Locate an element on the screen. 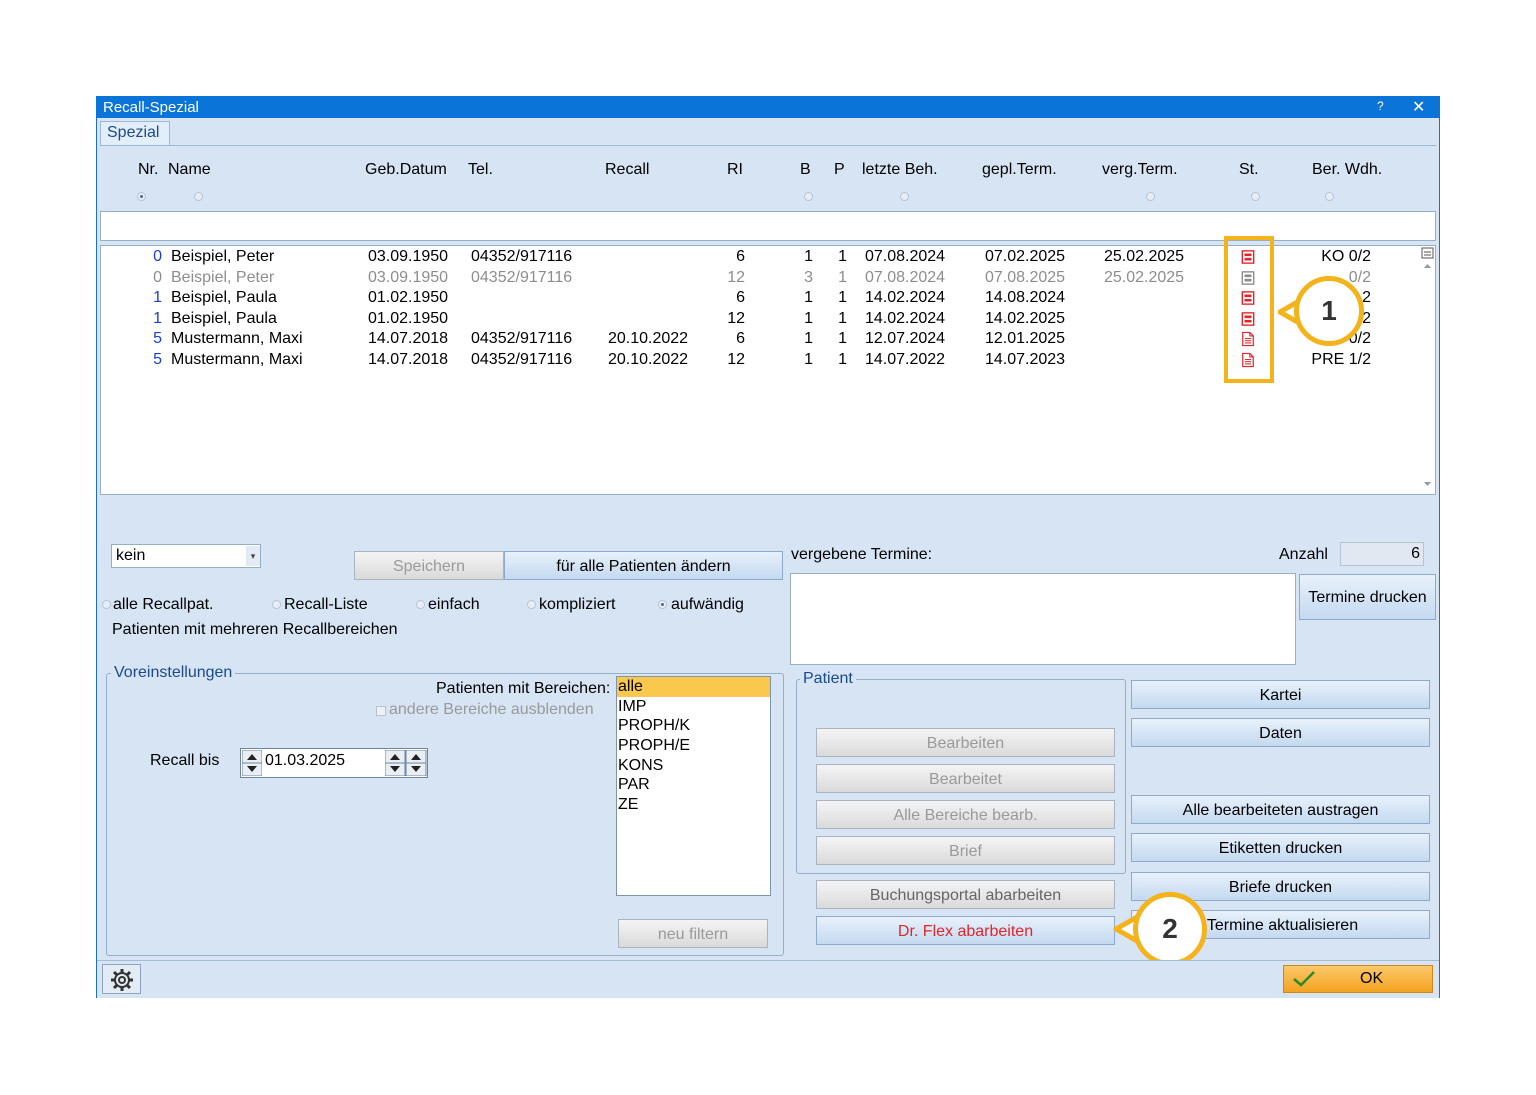  table-scrollbar is located at coordinates (1427, 370).